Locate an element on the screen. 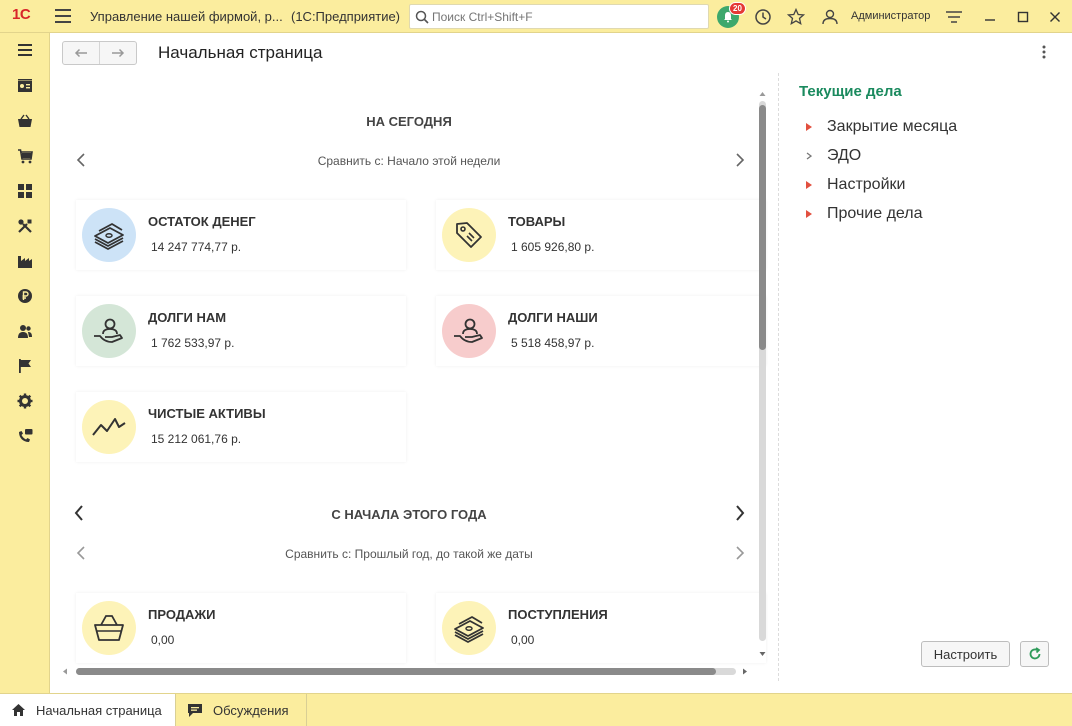 The image size is (1072, 726). flag-icon is located at coordinates (25, 366).